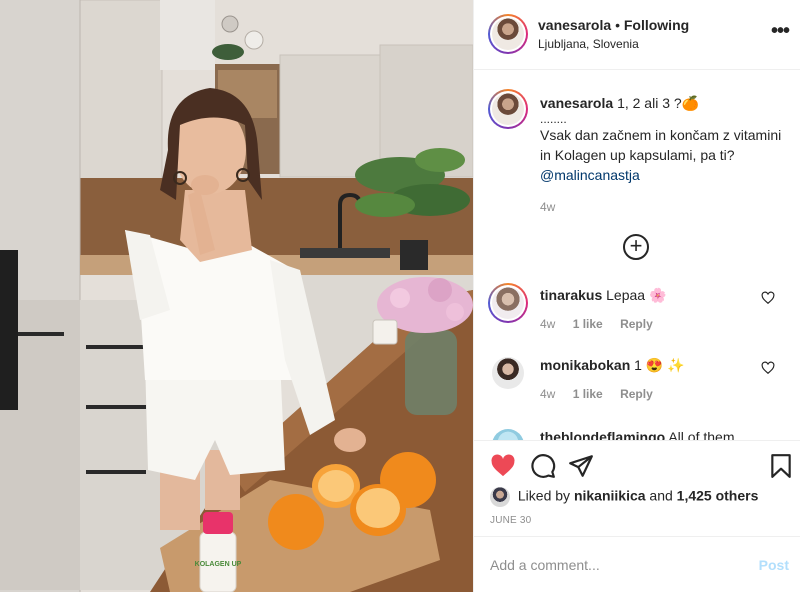 The width and height of the screenshot is (800, 592). What do you see at coordinates (508, 34) in the screenshot?
I see `author-avatar` at bounding box center [508, 34].